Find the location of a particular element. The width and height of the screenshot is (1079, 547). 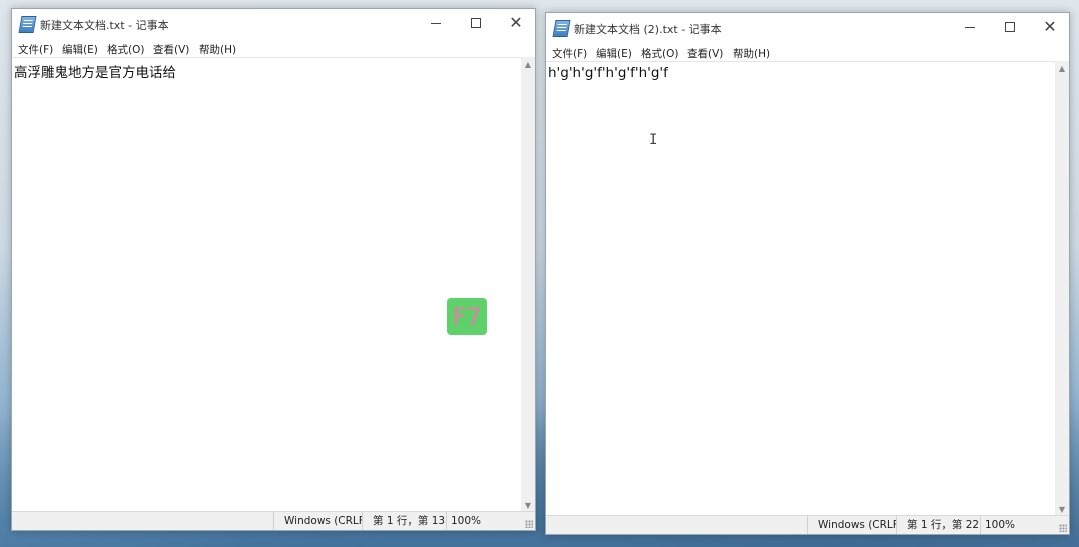

text-cursor-icon: I is located at coordinates (653, 140).